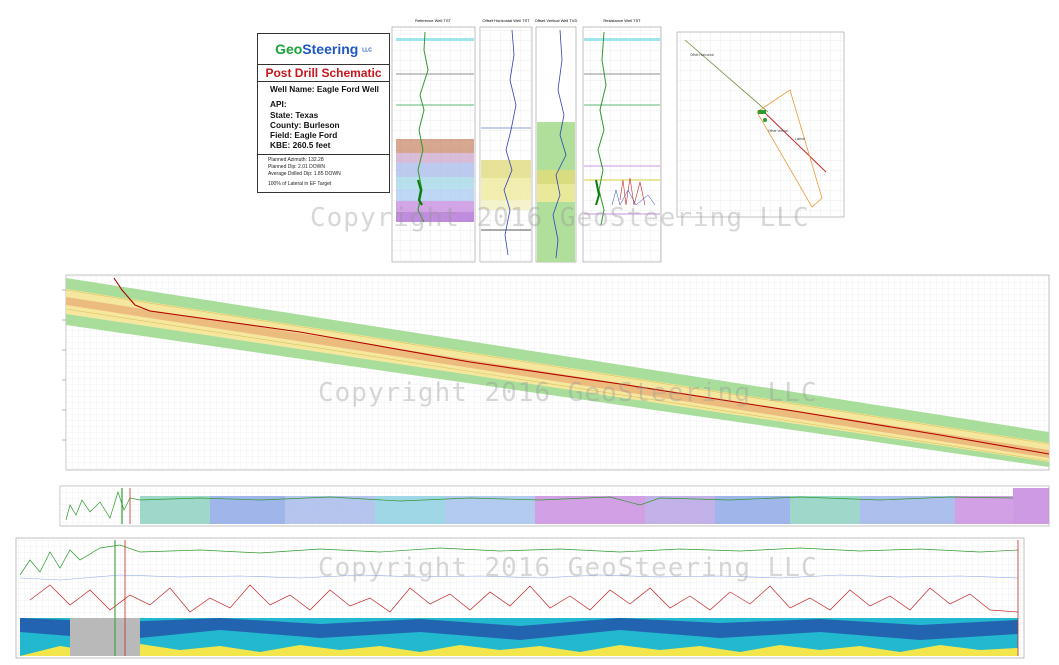  What do you see at coordinates (64, 365) in the screenshot?
I see `cross-section-depth-ticks` at bounding box center [64, 365].